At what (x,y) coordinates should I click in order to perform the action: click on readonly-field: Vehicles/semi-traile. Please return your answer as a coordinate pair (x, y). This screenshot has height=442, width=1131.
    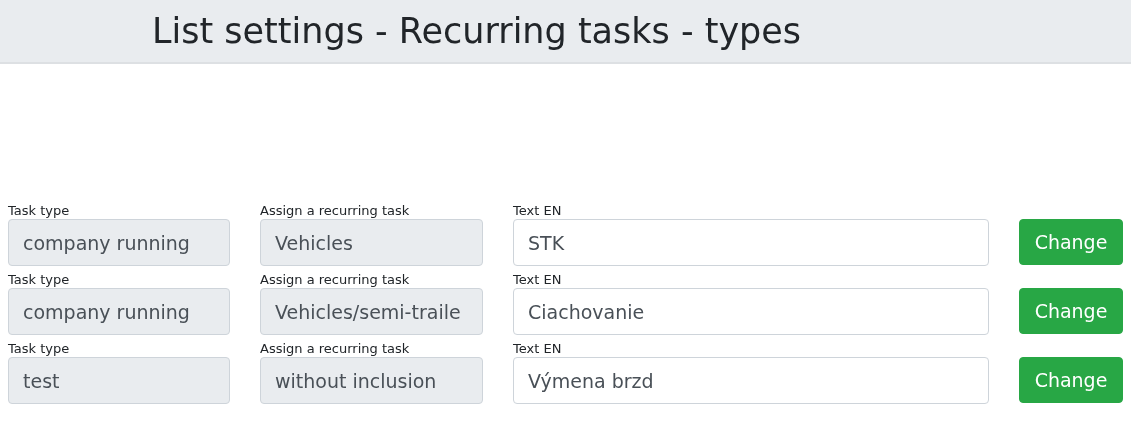
    Looking at the image, I should click on (371, 311).